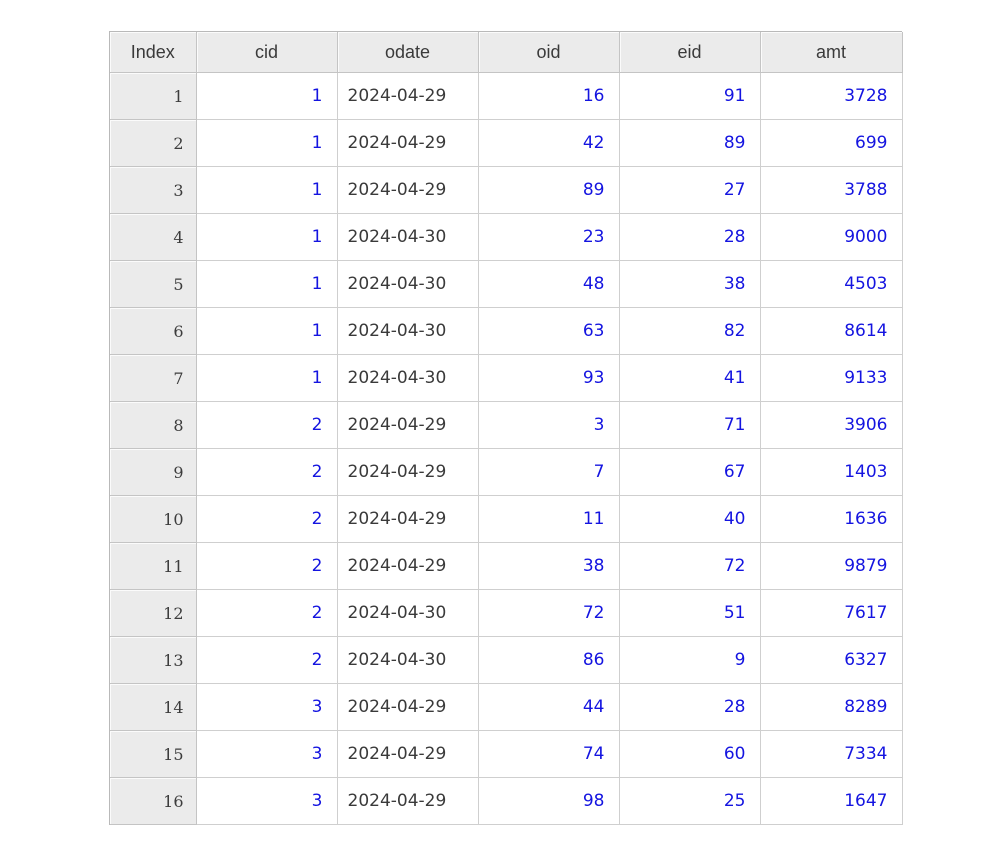 The image size is (1007, 849). What do you see at coordinates (153, 378) in the screenshot?
I see `row-index-cell: 7` at bounding box center [153, 378].